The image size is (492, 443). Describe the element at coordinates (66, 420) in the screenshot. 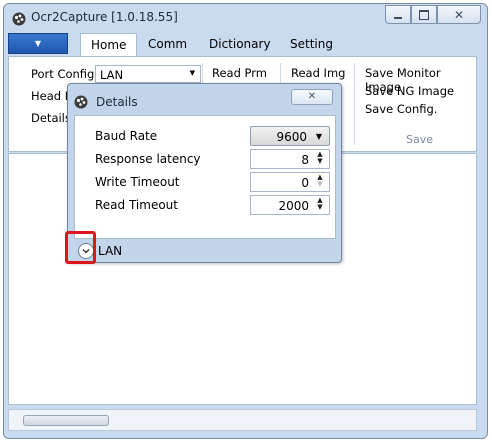

I see `scrollbar-thumb` at that location.